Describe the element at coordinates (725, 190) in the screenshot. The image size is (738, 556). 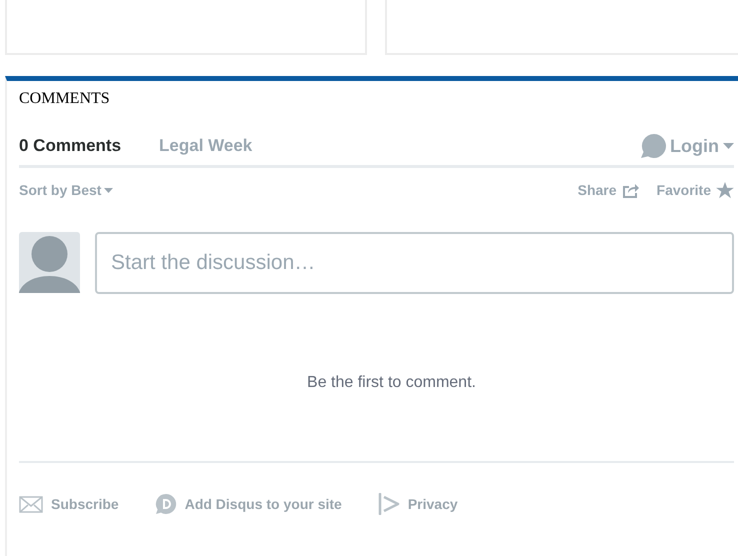
I see `star-icon` at that location.